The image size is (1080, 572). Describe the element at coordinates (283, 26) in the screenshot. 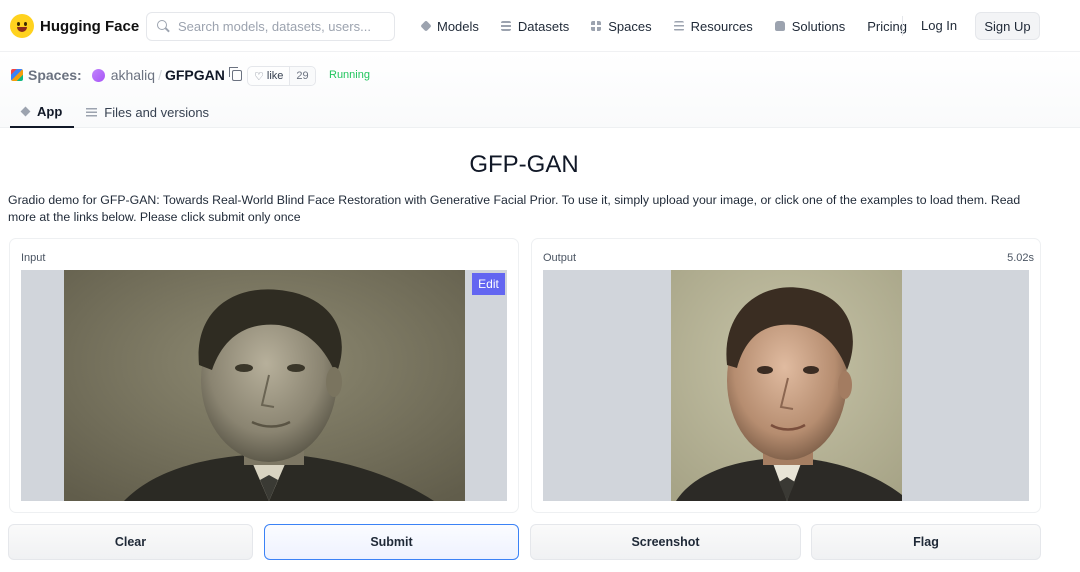

I see `search-input` at that location.